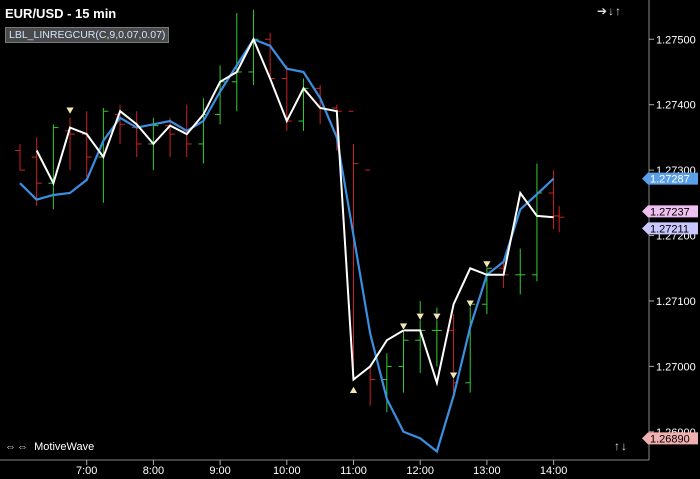 Image resolution: width=700 pixels, height=479 pixels. I want to click on double-arrow-icon: ⇔ ⇔, so click(16, 447).